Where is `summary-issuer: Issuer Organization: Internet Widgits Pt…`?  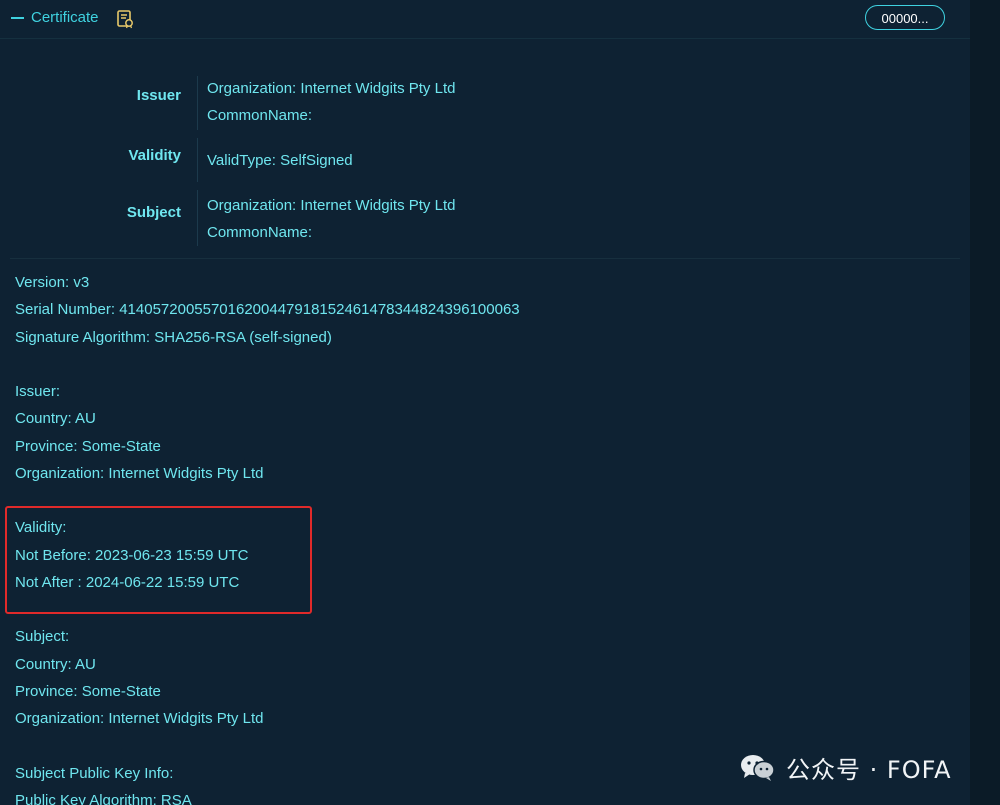
summary-issuer: Issuer Organization: Internet Widgits Pt… is located at coordinates (485, 103).